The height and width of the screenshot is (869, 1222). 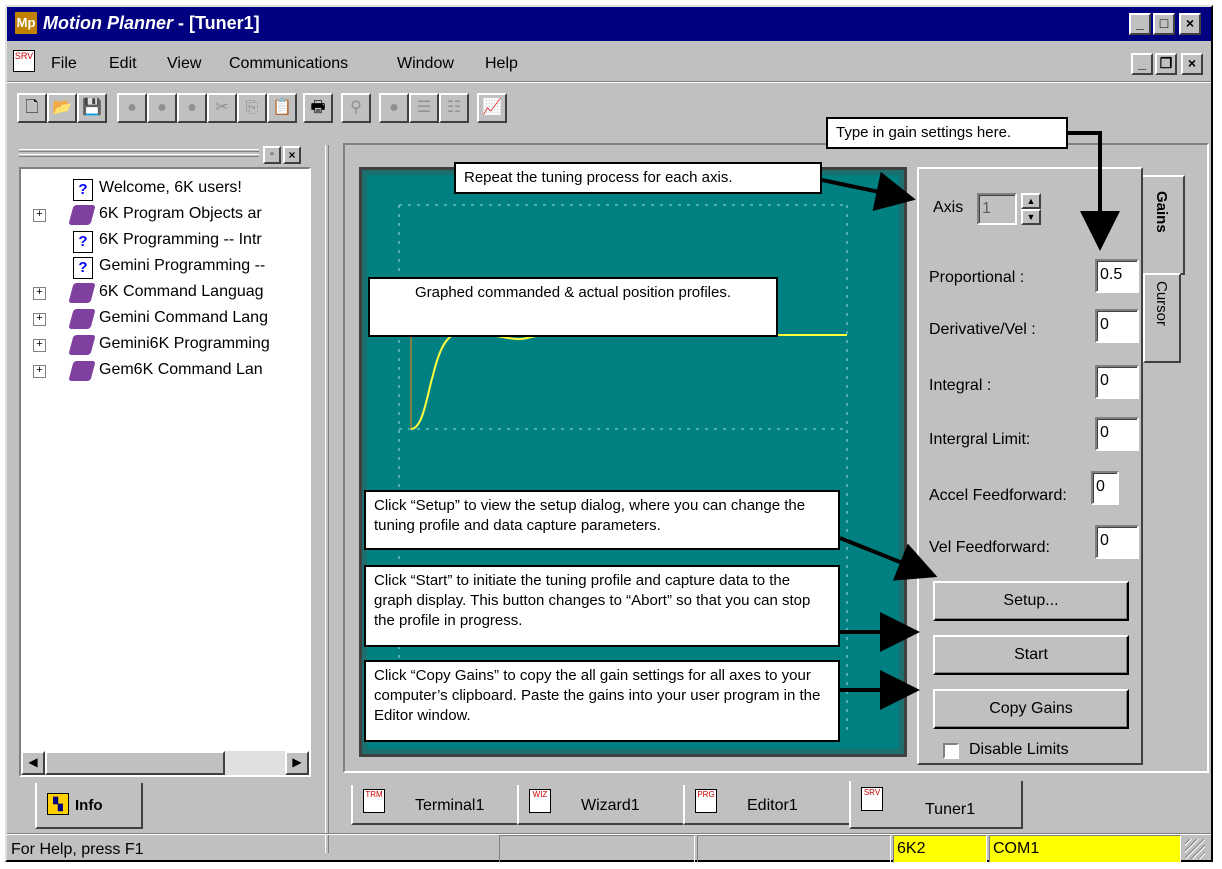 I want to click on arrow-axis, so click(x=868, y=191).